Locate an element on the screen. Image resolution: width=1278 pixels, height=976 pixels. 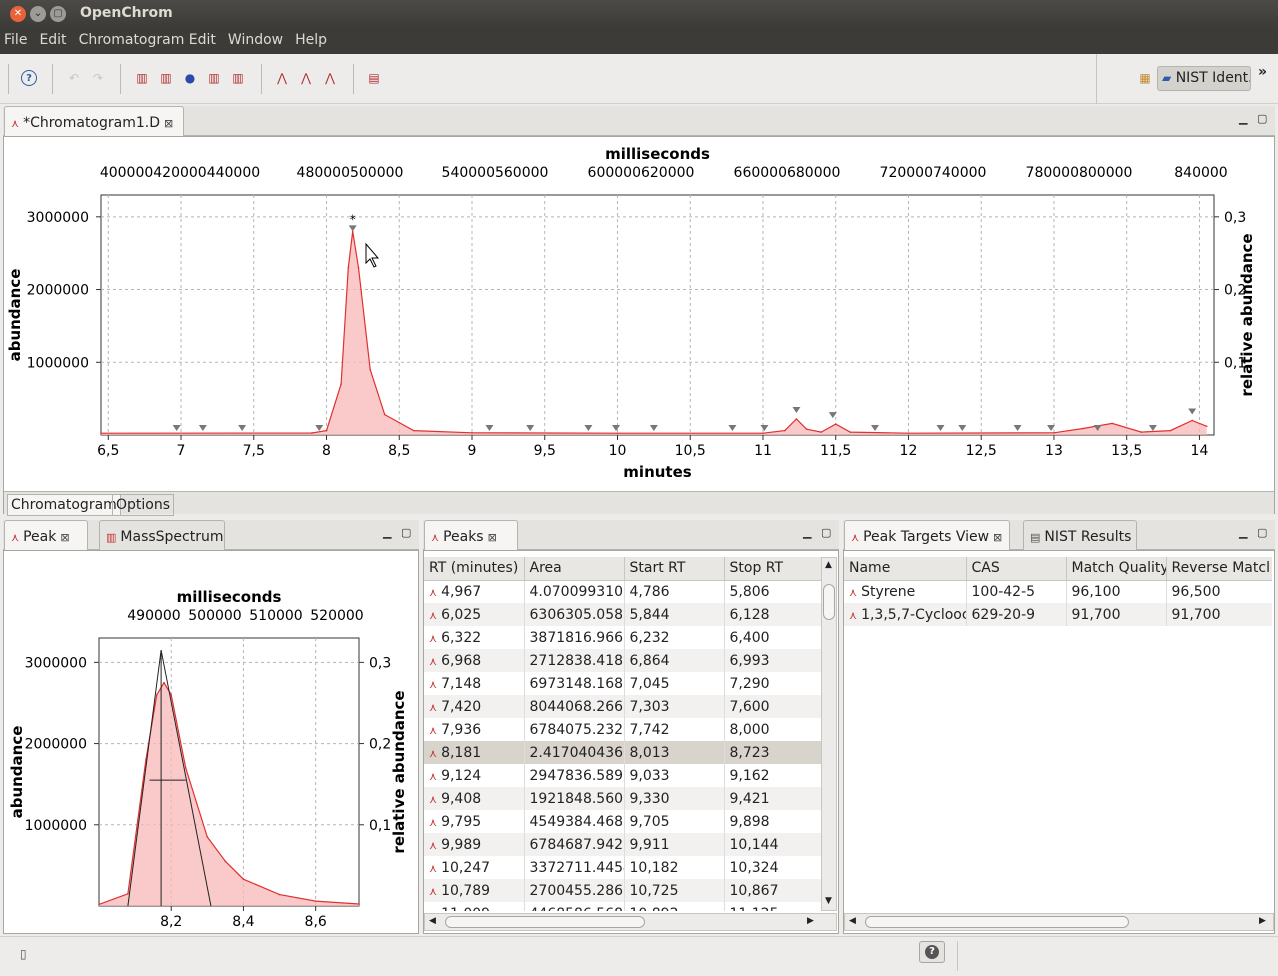
column-header: Reverse Matcl is located at coordinates (1219, 569).